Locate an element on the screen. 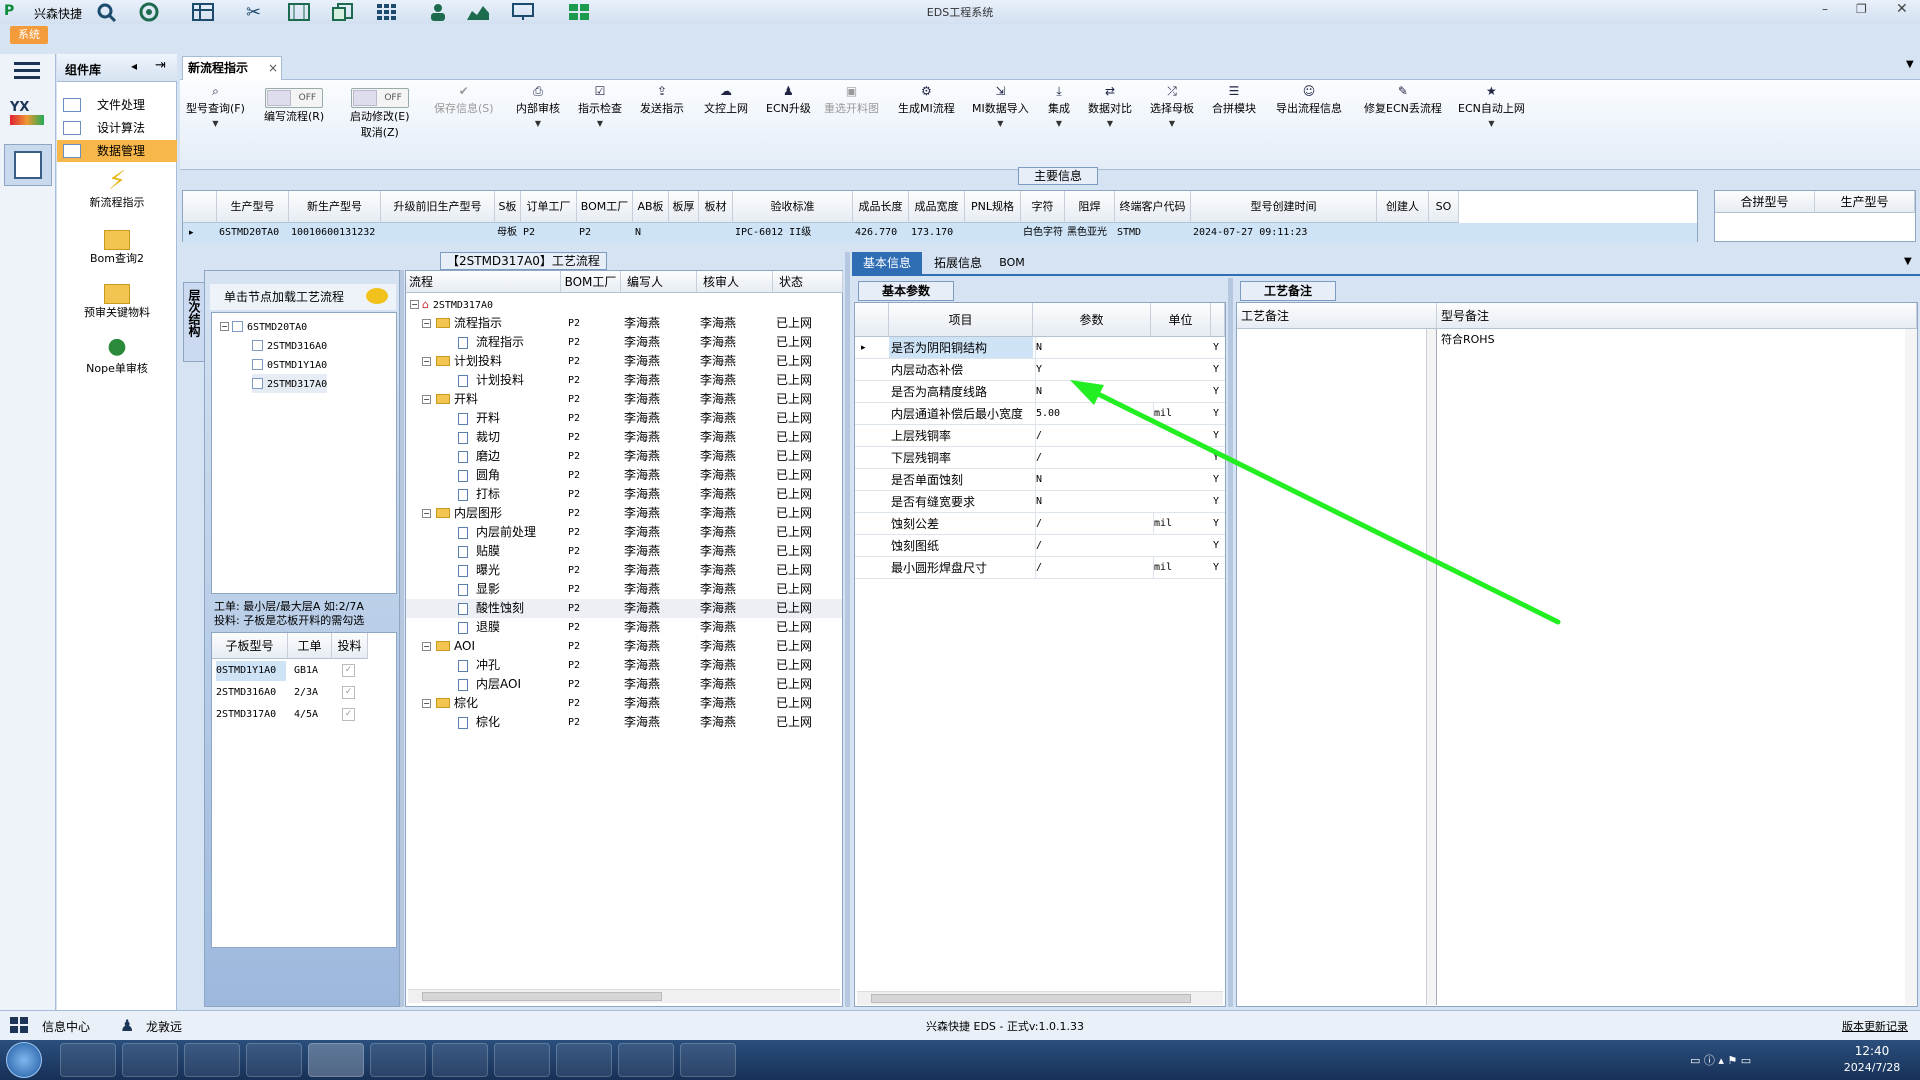 The height and width of the screenshot is (1080, 1920). model-query-button: ⌕ 型号查询(F) ▼ is located at coordinates (215, 106).